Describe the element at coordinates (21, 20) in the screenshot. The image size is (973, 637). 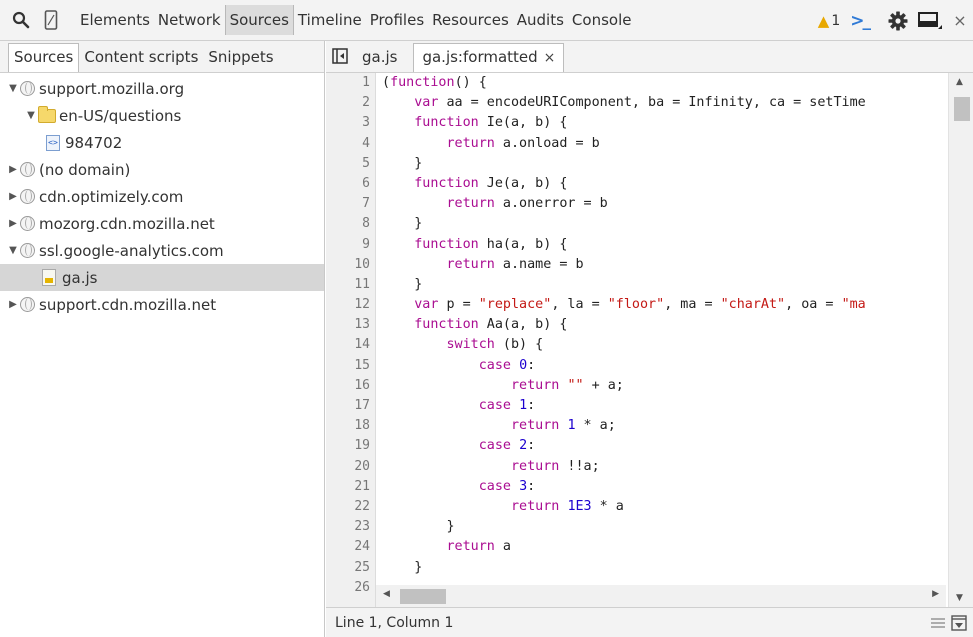
I see `search-icon` at that location.